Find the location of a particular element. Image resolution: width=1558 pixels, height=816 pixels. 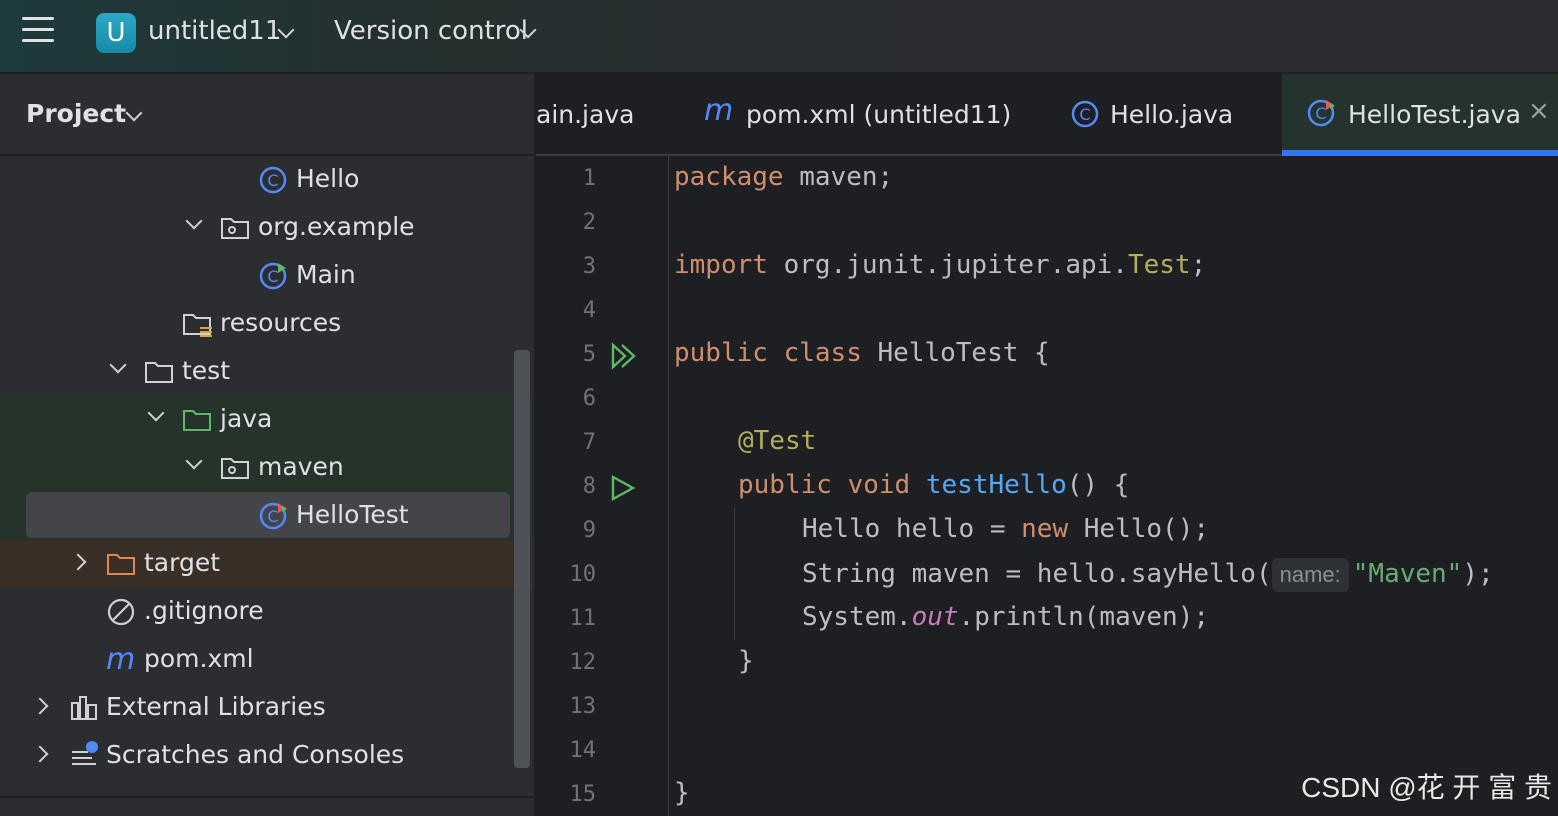

tree-item-label: HelloTest is located at coordinates (352, 514).